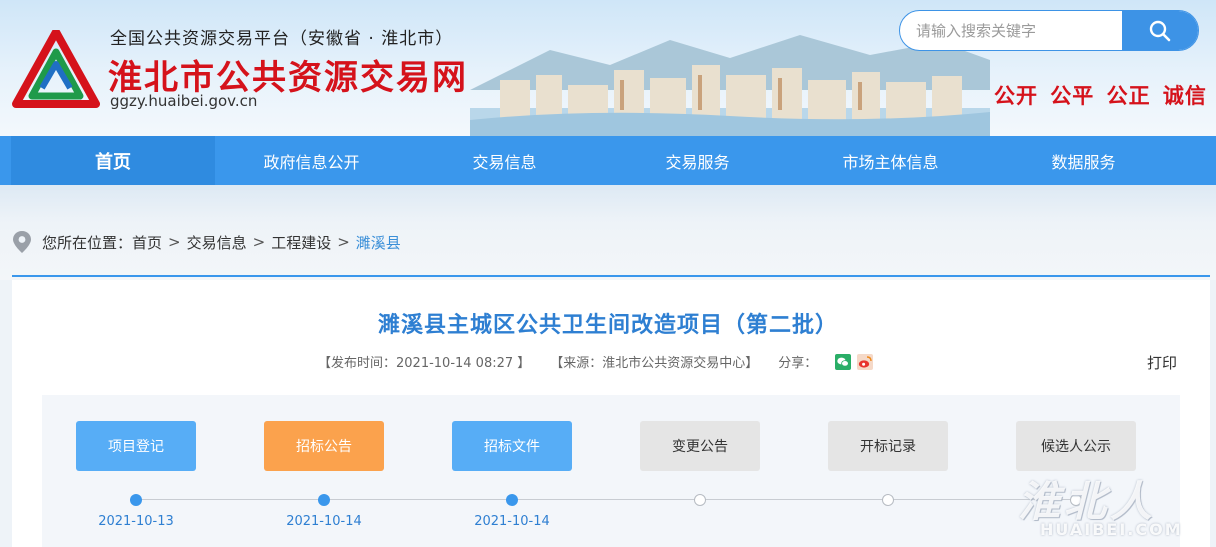 The width and height of the screenshot is (1216, 547). I want to click on search-button, so click(1160, 30).